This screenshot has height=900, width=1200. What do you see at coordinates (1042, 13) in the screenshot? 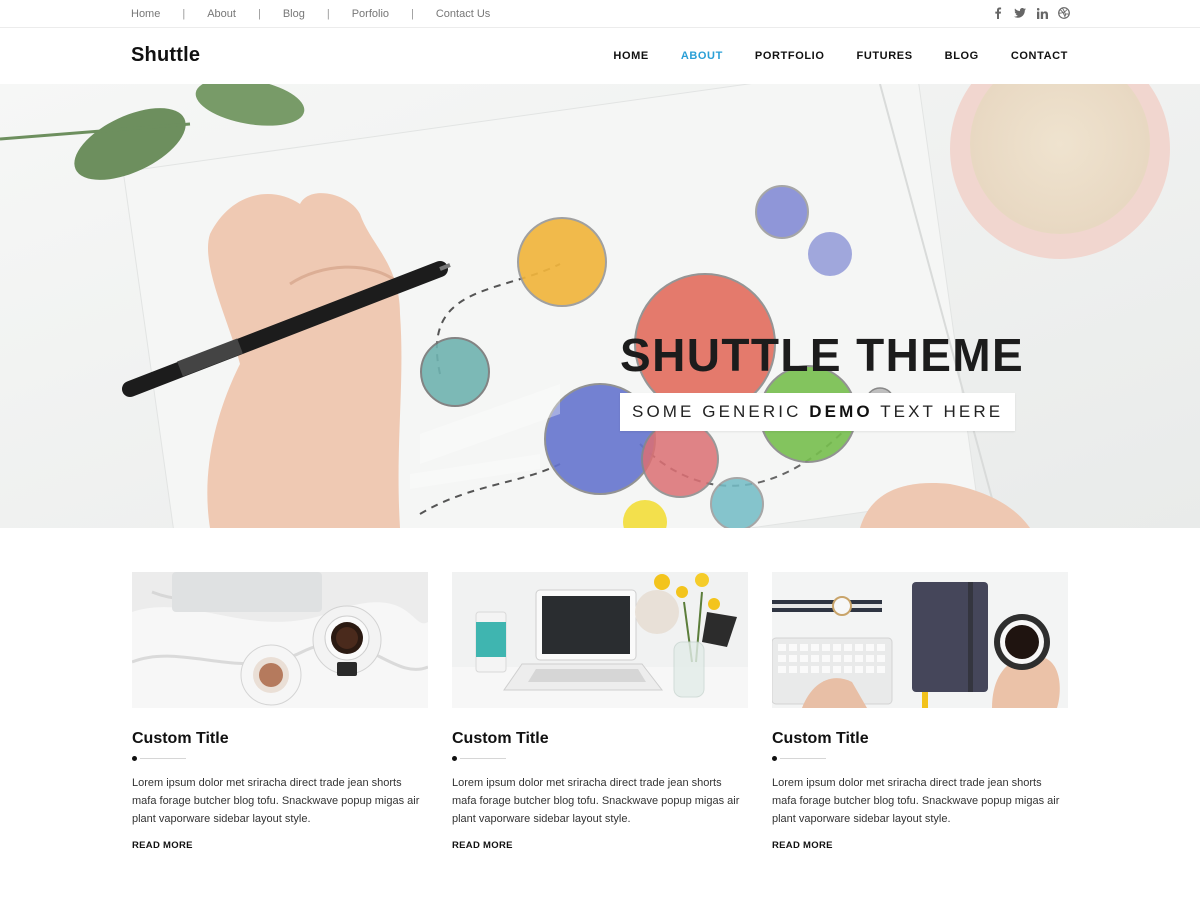
I see `linkedin-icon` at bounding box center [1042, 13].